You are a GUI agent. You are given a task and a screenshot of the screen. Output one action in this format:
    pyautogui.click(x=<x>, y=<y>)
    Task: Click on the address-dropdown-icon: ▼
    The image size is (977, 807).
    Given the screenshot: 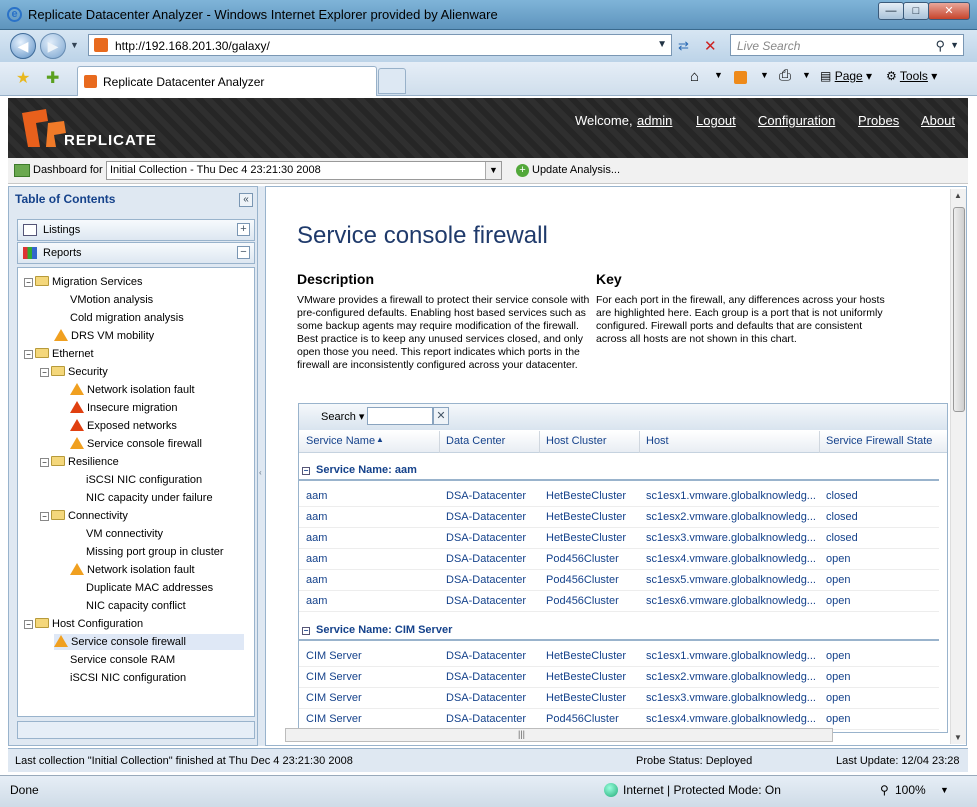 What is the action you would take?
    pyautogui.click(x=662, y=44)
    